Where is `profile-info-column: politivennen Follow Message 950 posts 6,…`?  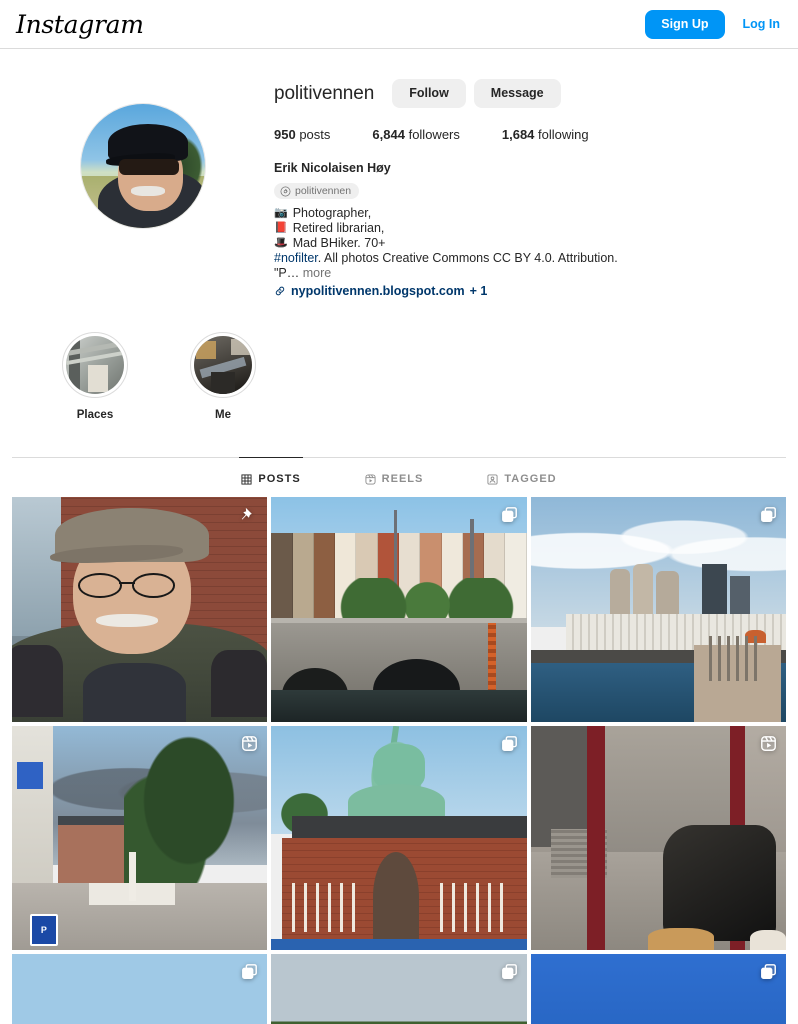 profile-info-column: politivennen Follow Message 950 posts 6,… is located at coordinates (530, 184).